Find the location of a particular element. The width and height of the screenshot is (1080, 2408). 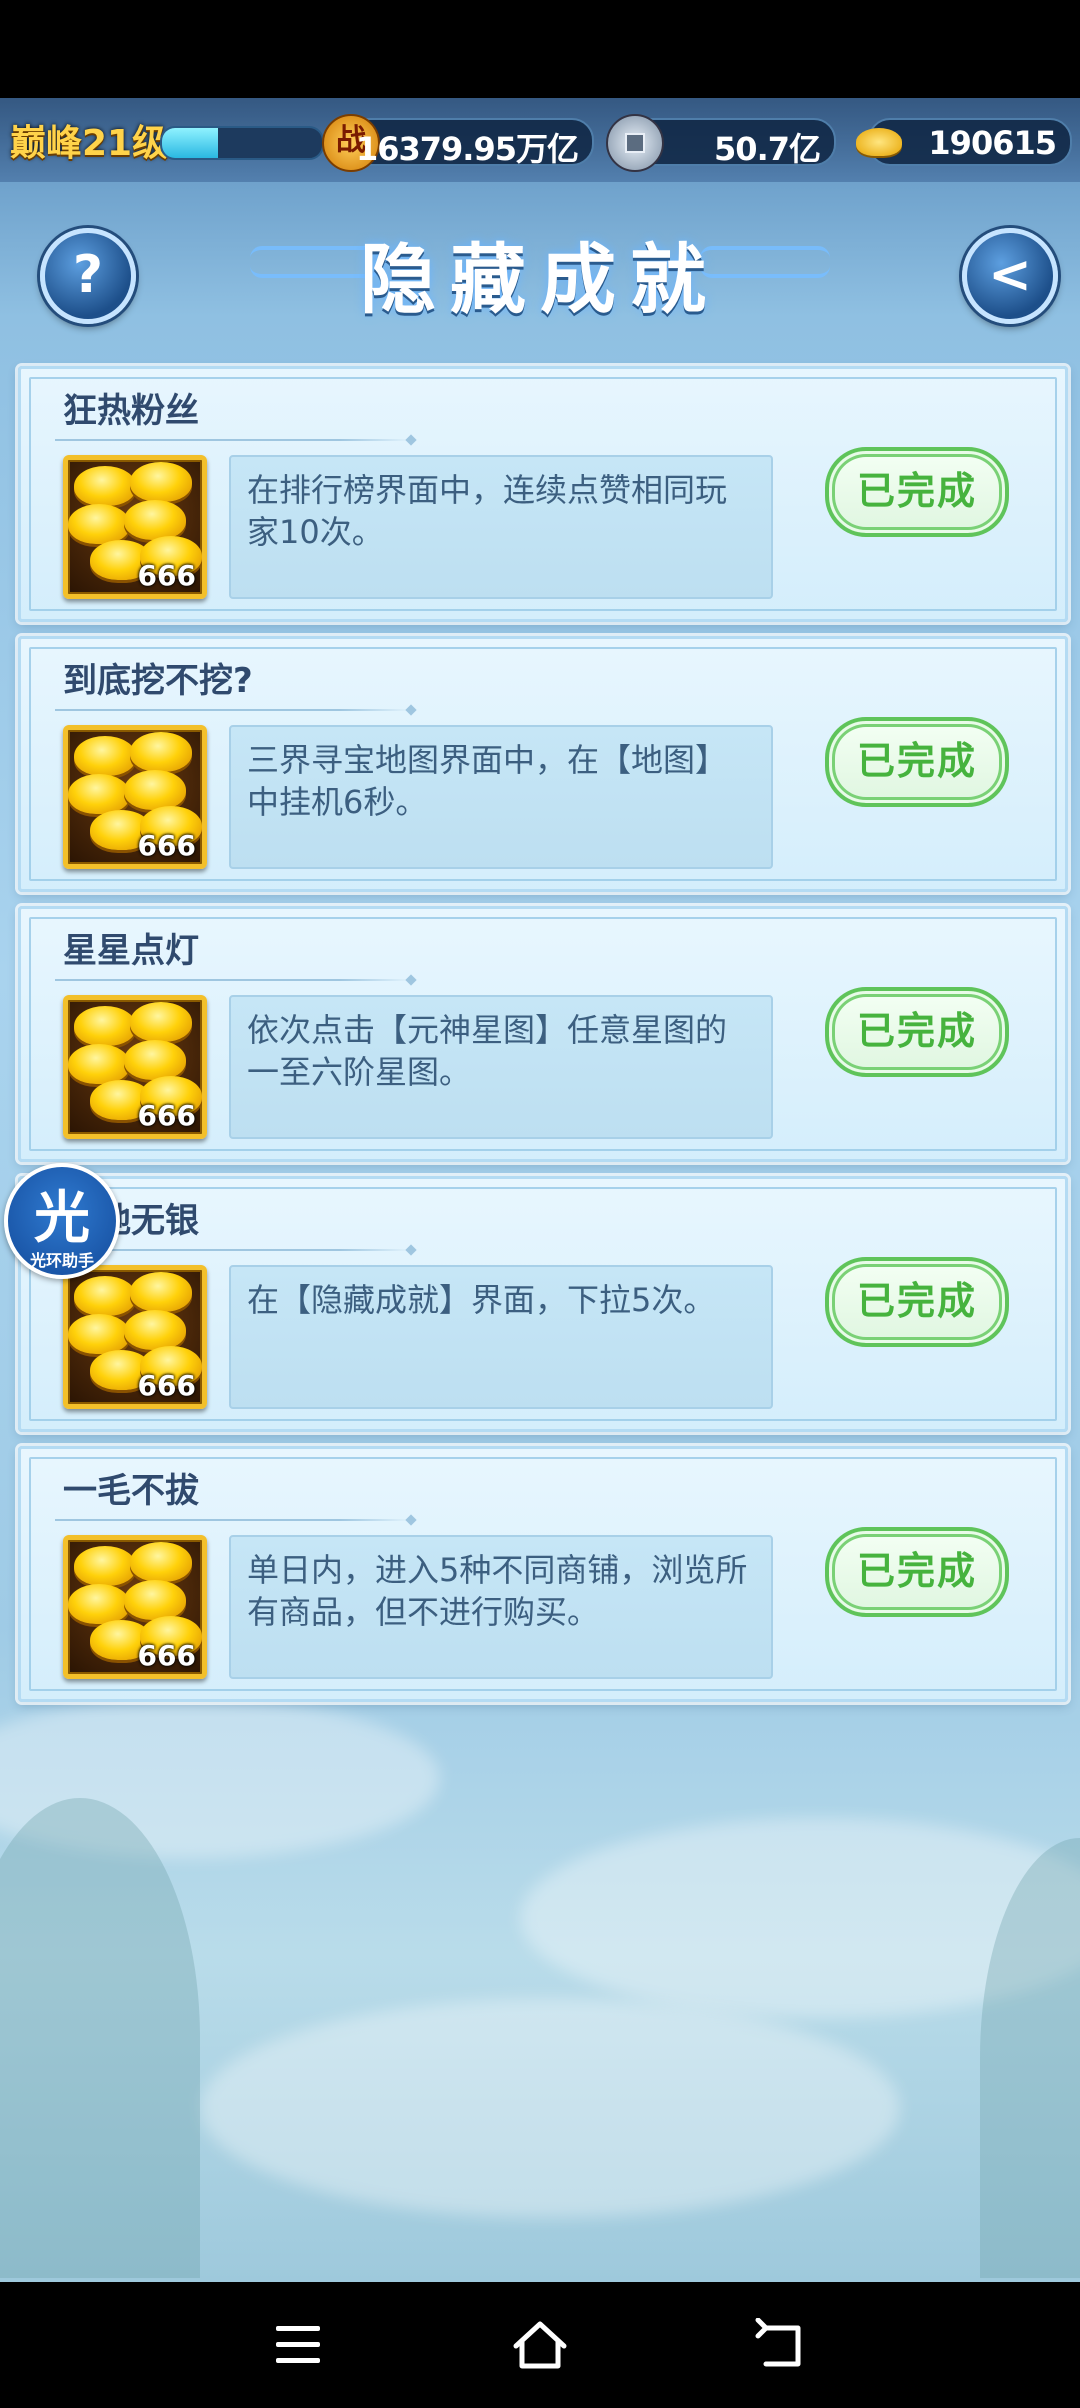

silver-coin-icon is located at coordinates (635, 143).